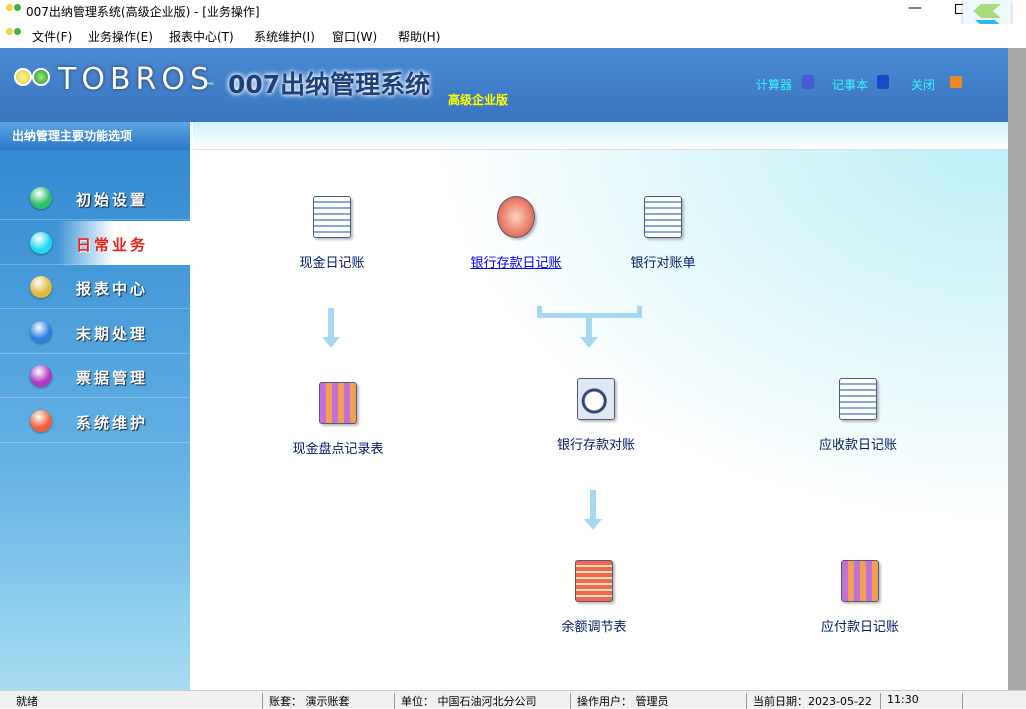  Describe the element at coordinates (112, 378) in the screenshot. I see `sidebar-item-label: 票据管理` at that location.